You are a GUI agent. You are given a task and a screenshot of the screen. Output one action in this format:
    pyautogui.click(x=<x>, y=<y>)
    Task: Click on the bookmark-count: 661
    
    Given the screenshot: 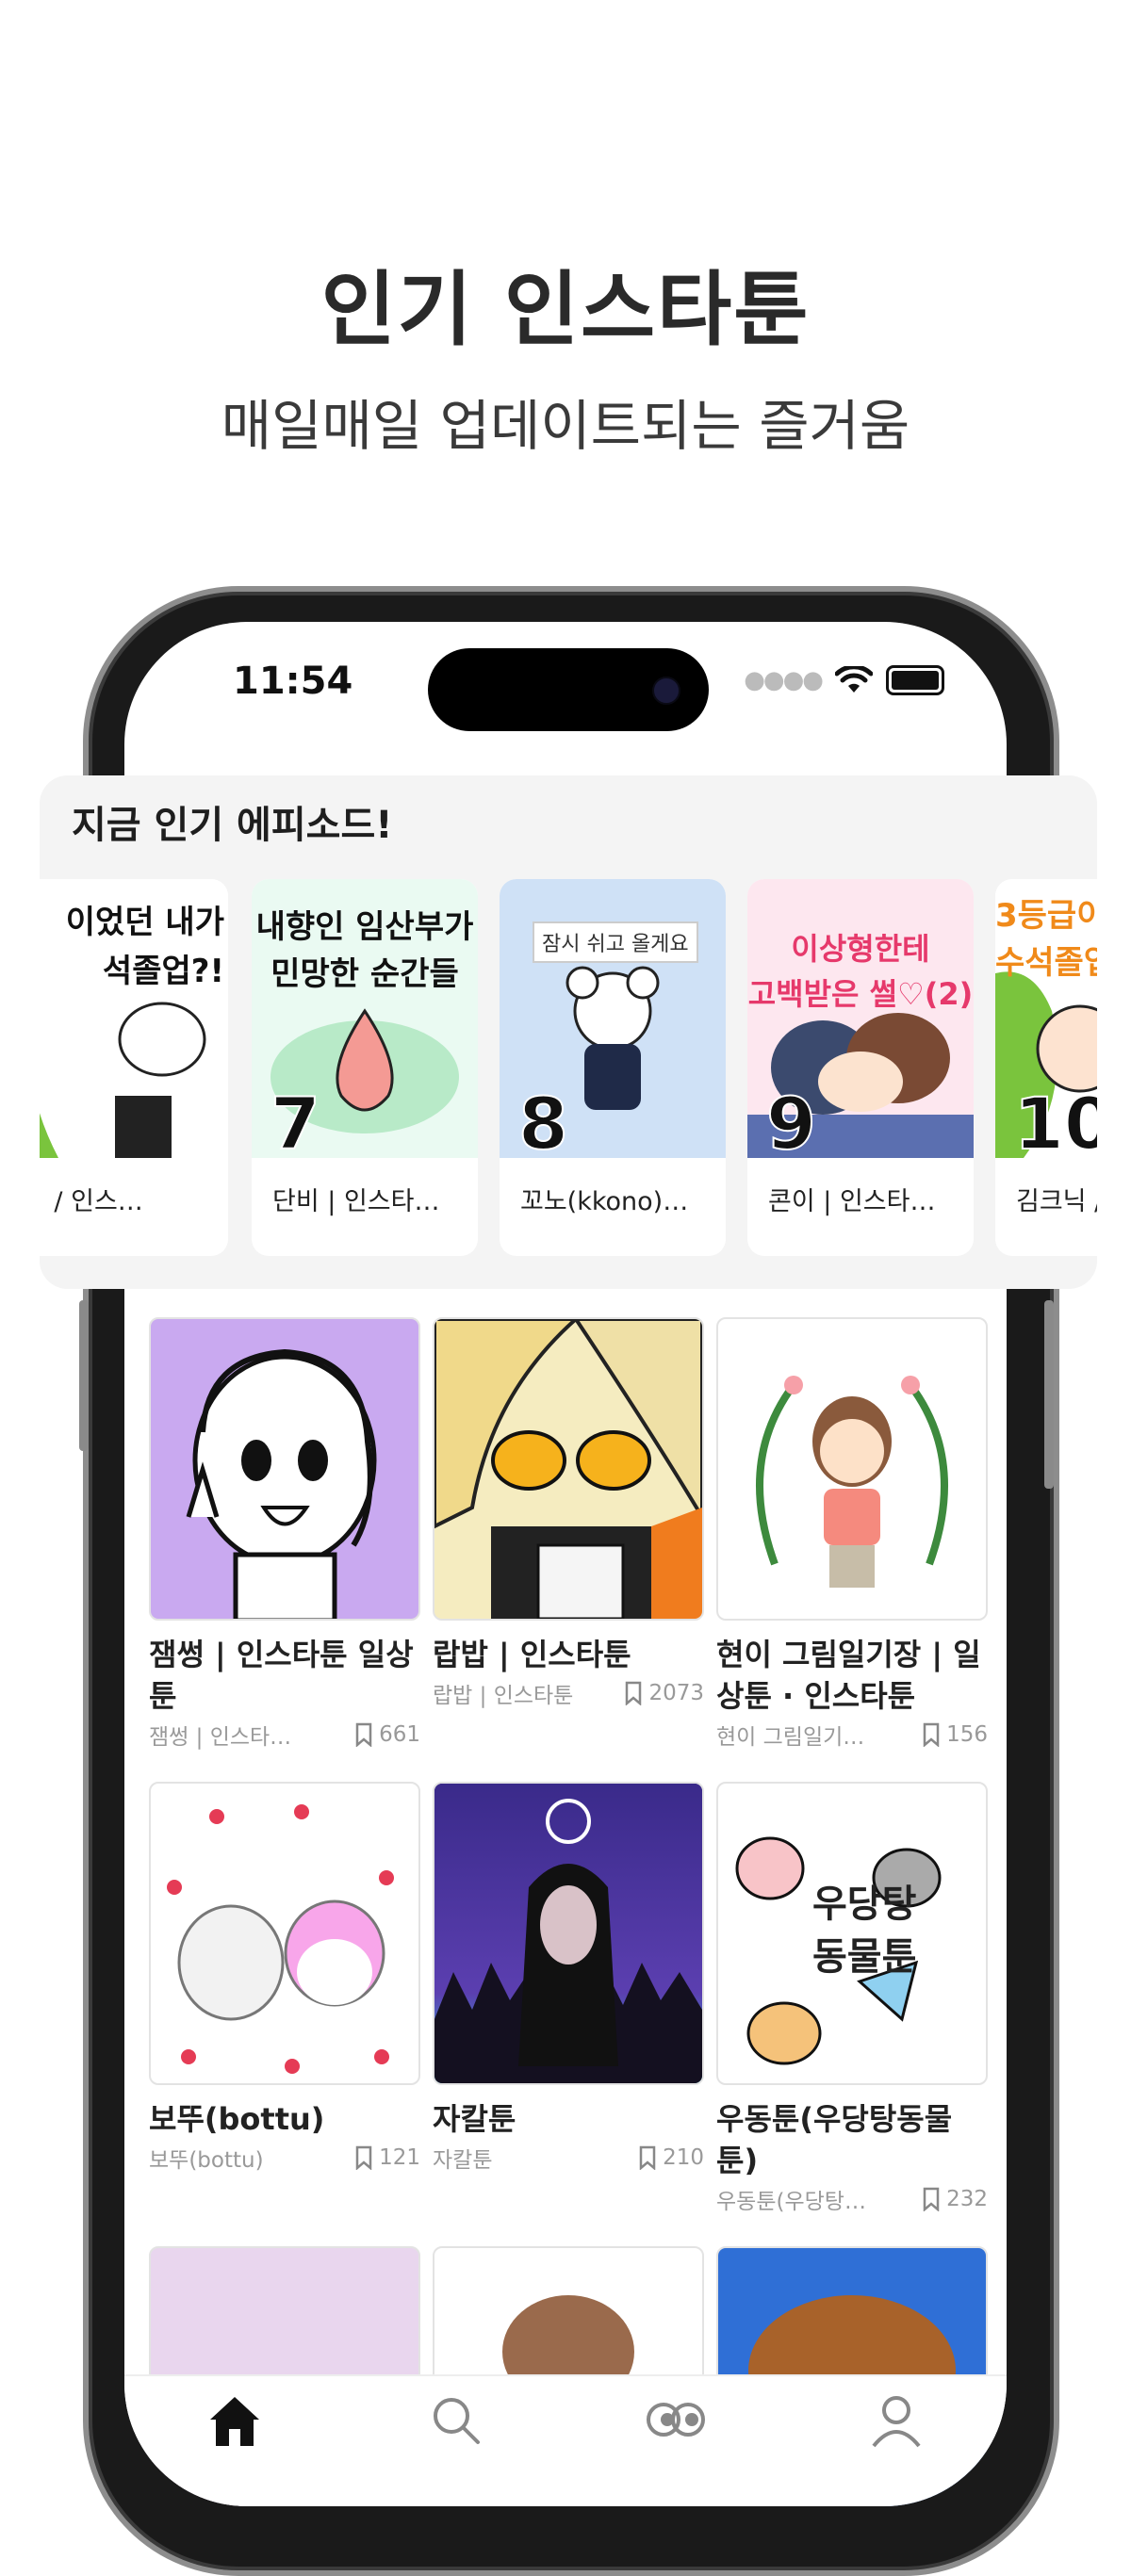 What is the action you would take?
    pyautogui.click(x=399, y=1734)
    